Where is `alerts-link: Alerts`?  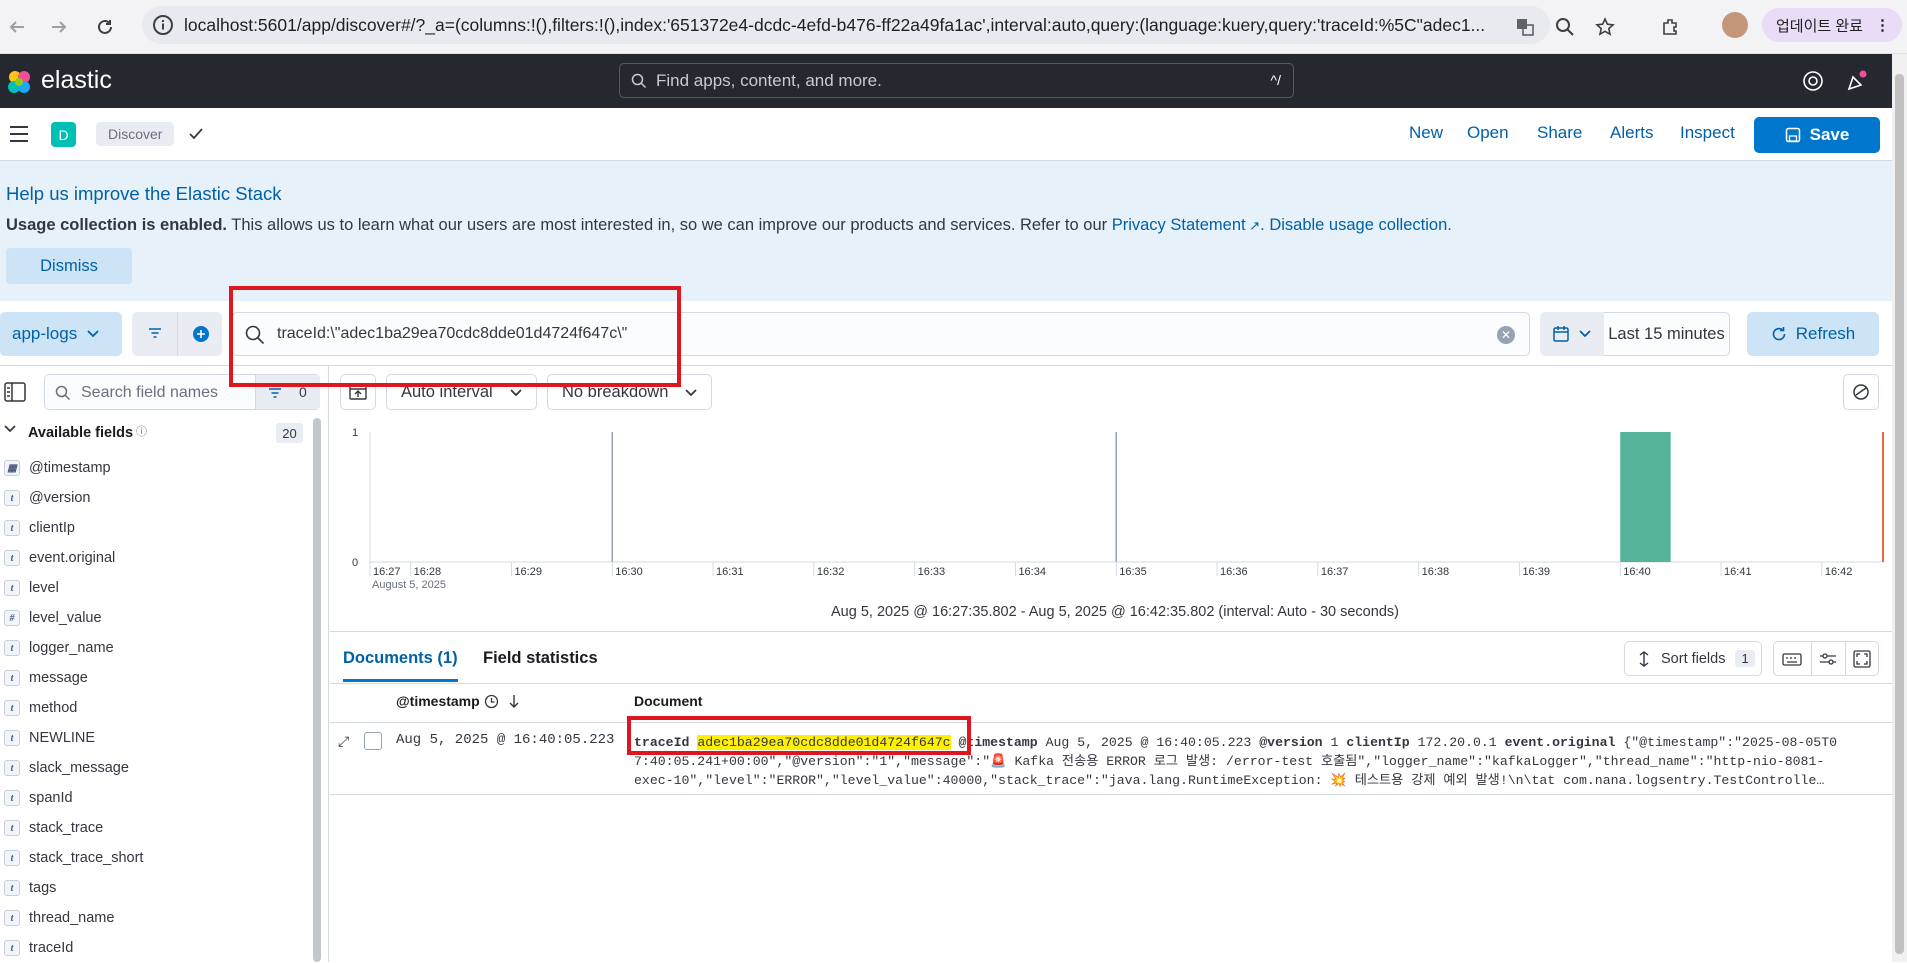
alerts-link: Alerts is located at coordinates (1631, 133).